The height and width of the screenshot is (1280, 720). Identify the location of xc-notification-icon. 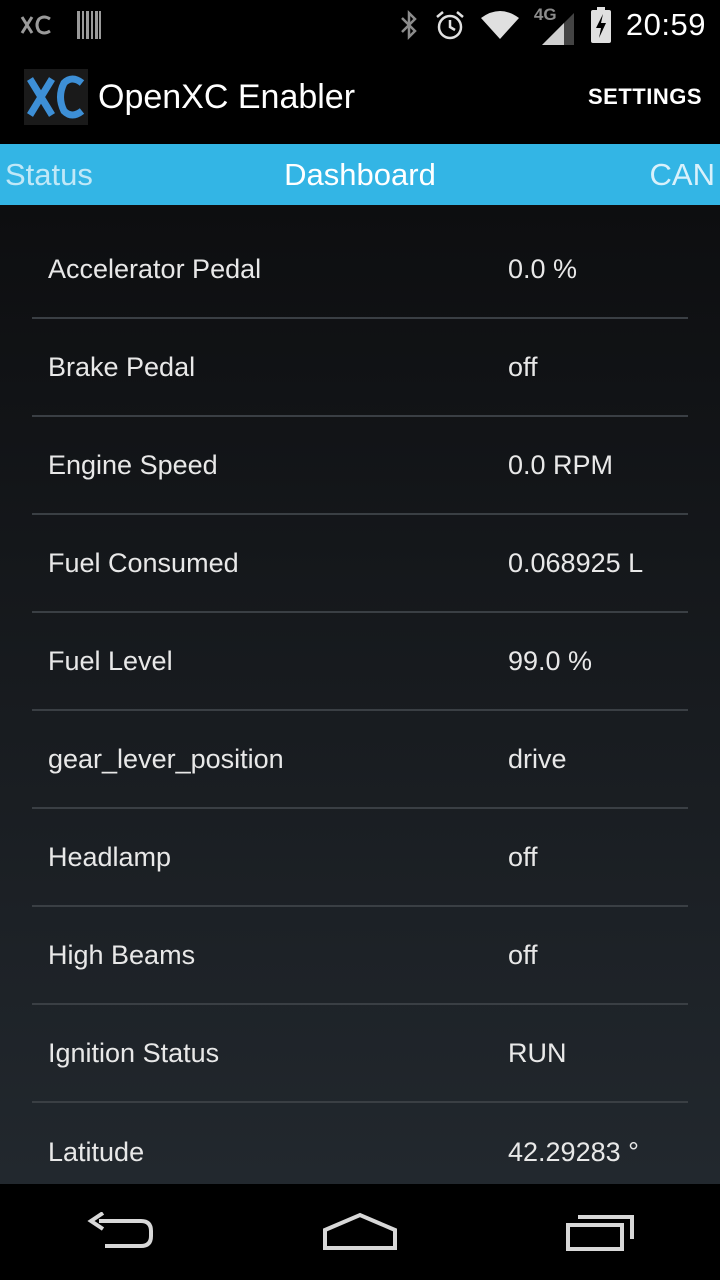
(36, 25).